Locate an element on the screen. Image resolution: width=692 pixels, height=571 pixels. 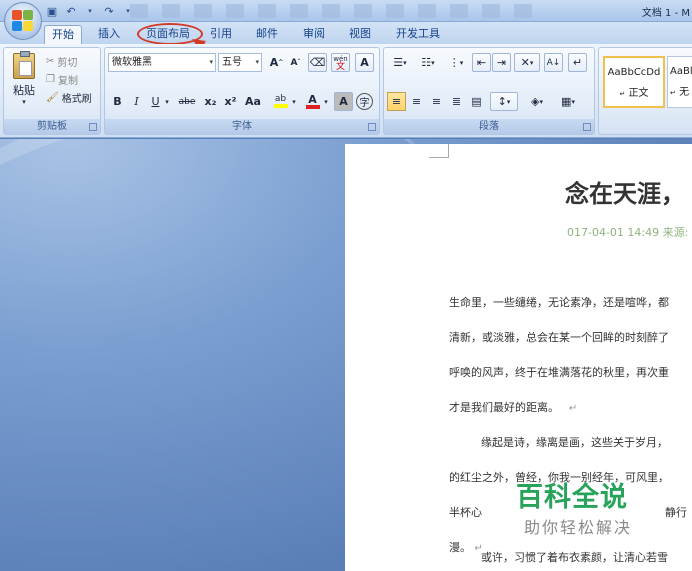
highlight-dropdown: ▾ is located at coordinates (294, 101).